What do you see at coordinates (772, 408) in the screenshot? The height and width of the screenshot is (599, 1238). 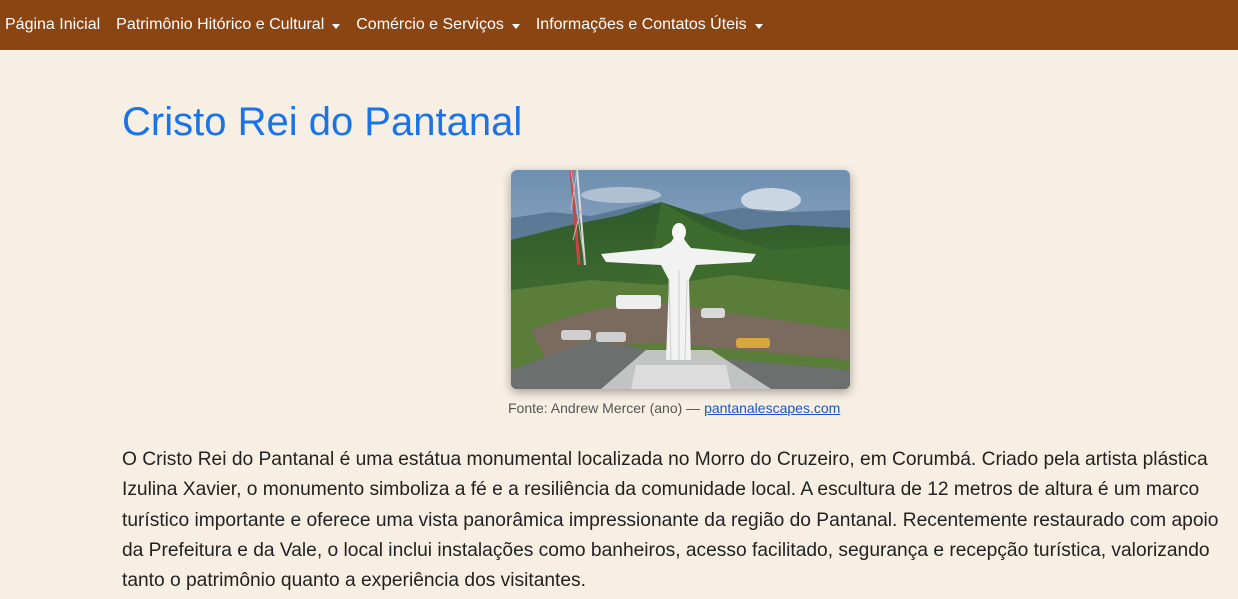 I see `caption-source-link: pantanalescapes.com` at bounding box center [772, 408].